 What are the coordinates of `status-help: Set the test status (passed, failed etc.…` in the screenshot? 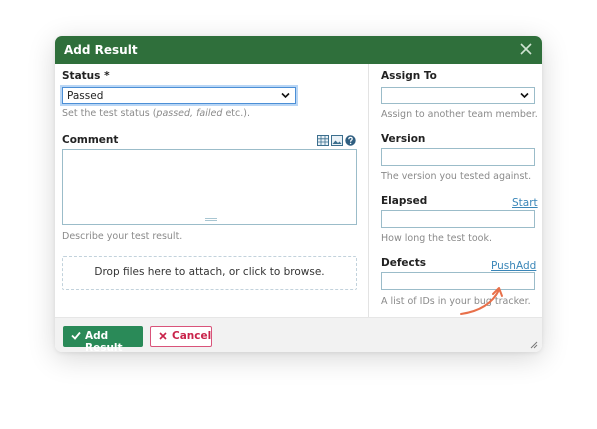 It's located at (156, 113).